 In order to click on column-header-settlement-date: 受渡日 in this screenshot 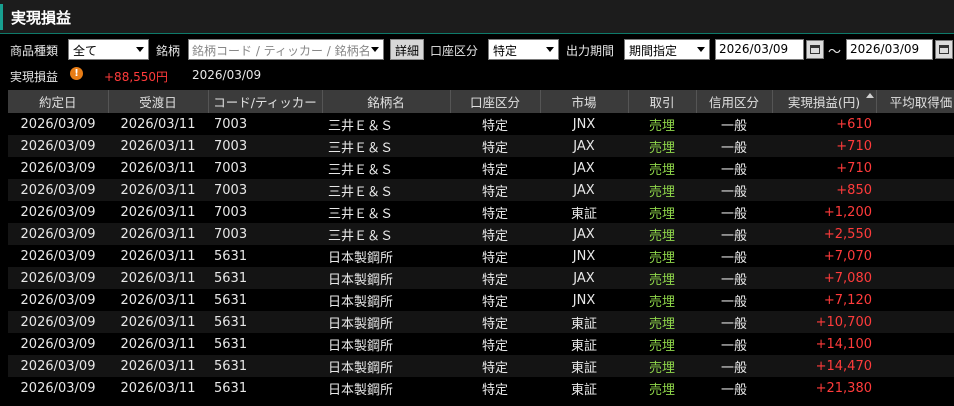, I will do `click(158, 101)`.